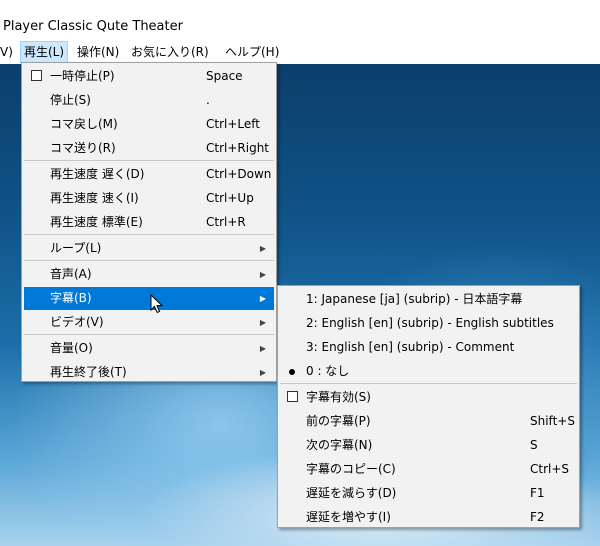 The width and height of the screenshot is (600, 546). Describe the element at coordinates (157, 304) in the screenshot. I see `mouse-cursor-icon` at that location.